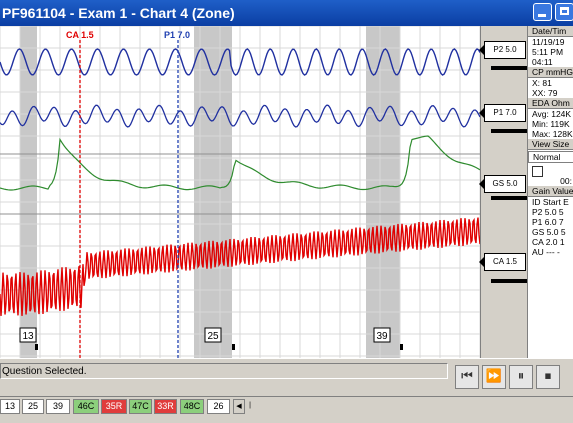  What do you see at coordinates (545, 93) in the screenshot?
I see `xx-value: XX: 79` at bounding box center [545, 93].